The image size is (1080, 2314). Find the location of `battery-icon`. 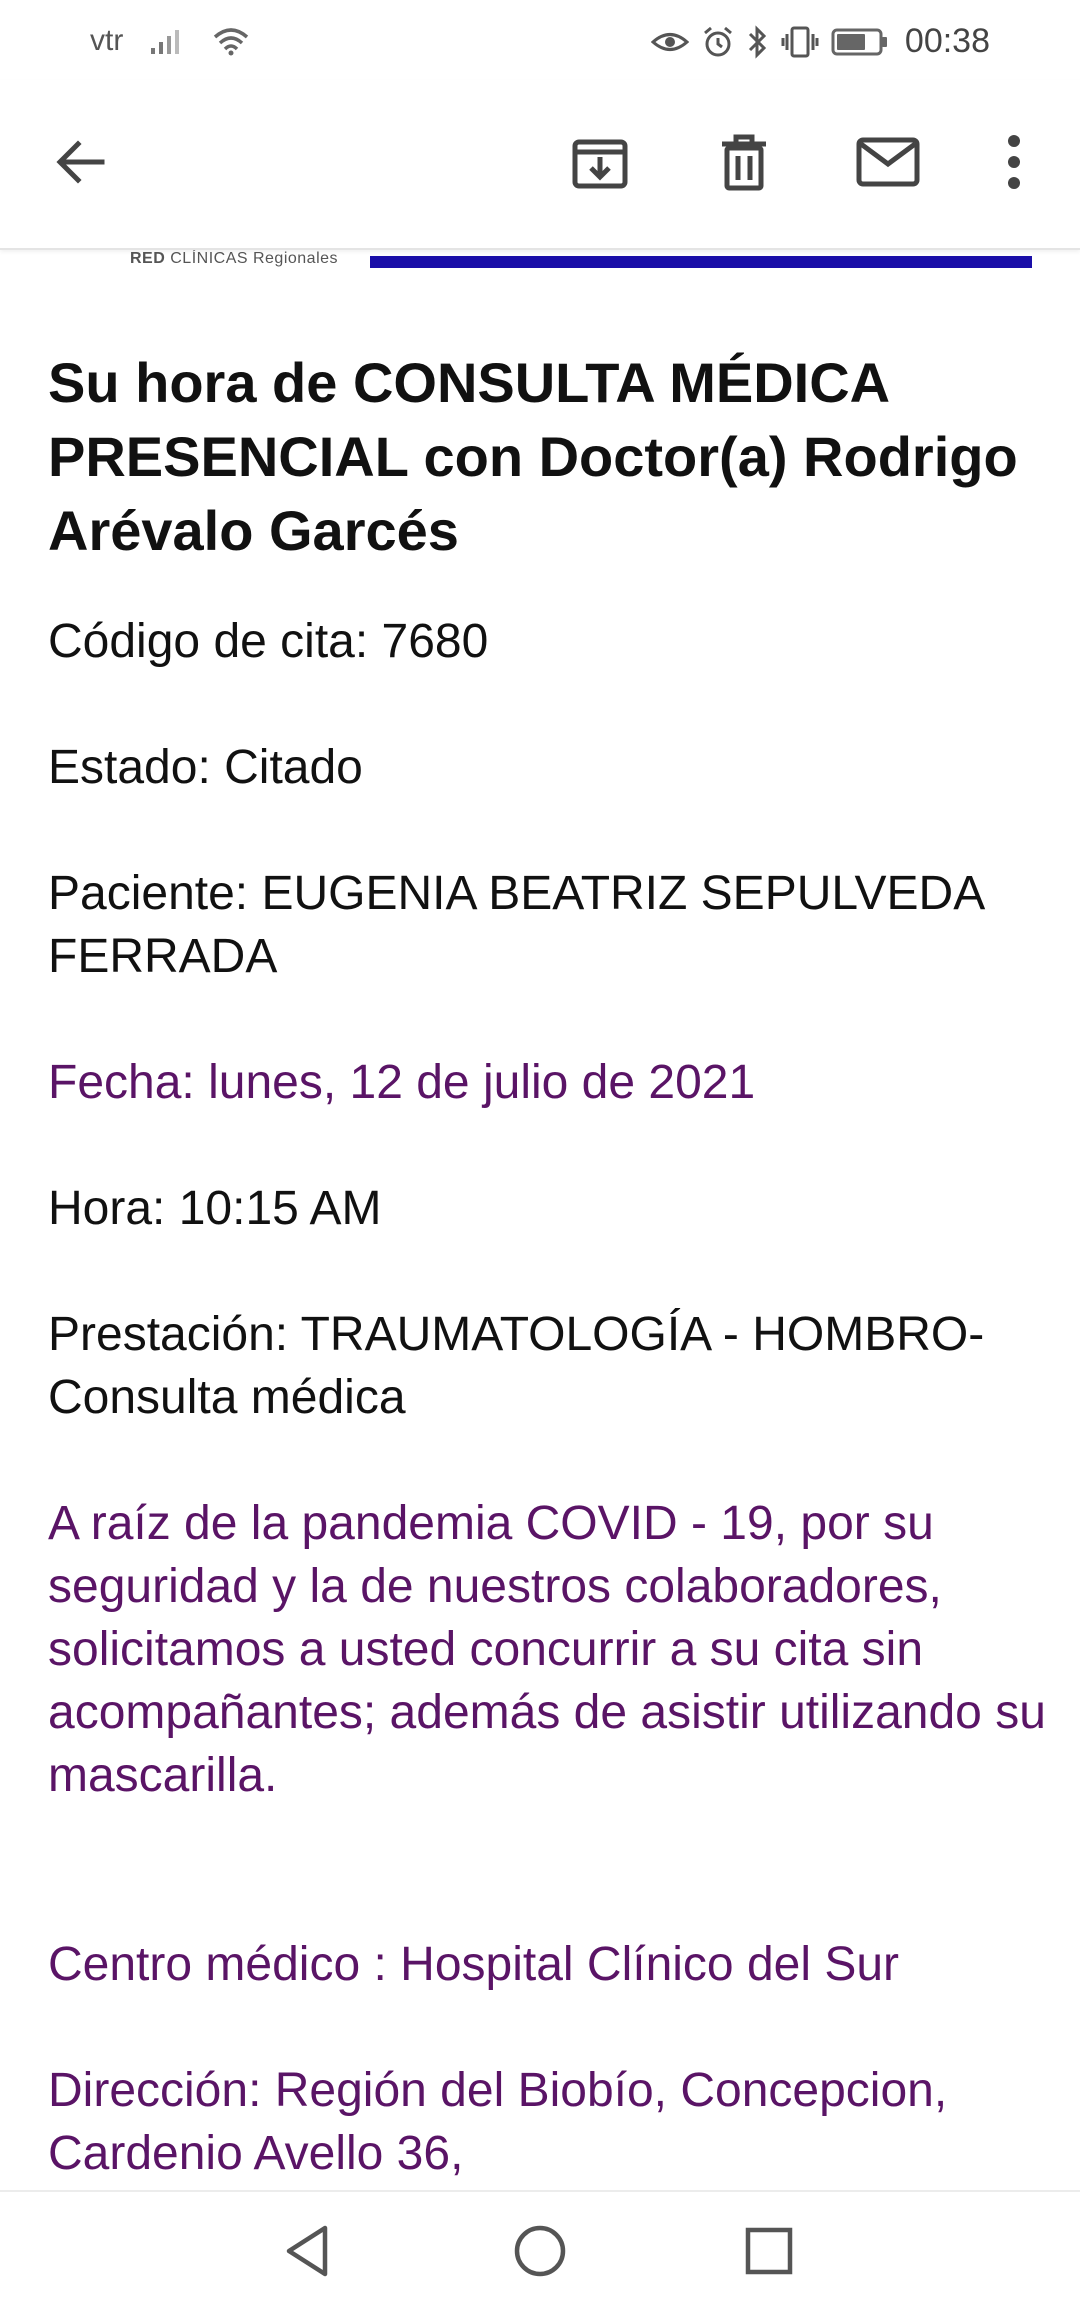

battery-icon is located at coordinates (860, 42).